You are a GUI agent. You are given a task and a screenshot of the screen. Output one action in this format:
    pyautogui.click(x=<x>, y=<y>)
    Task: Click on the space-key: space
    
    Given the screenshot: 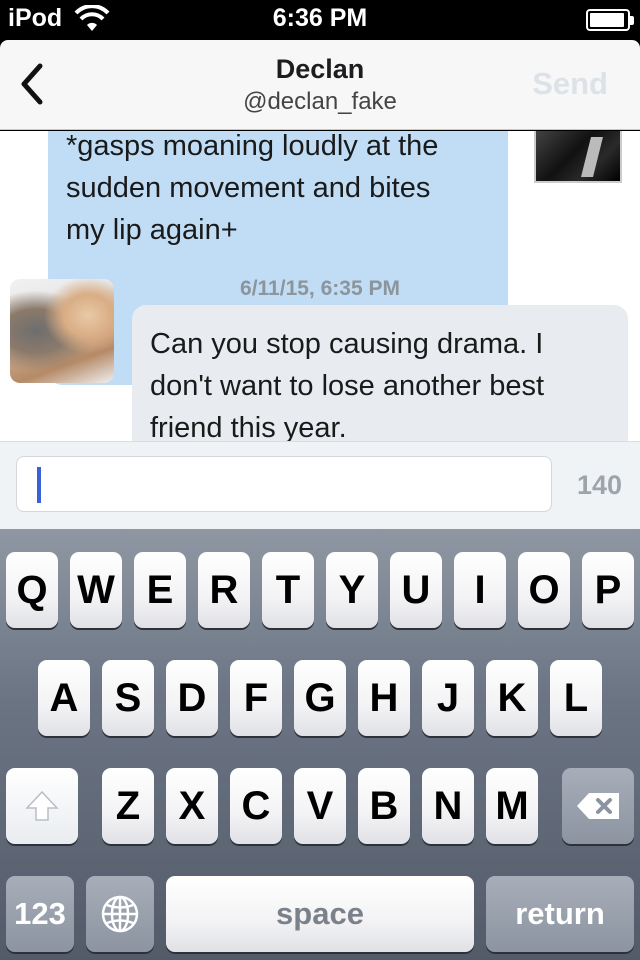 What is the action you would take?
    pyautogui.click(x=320, y=914)
    